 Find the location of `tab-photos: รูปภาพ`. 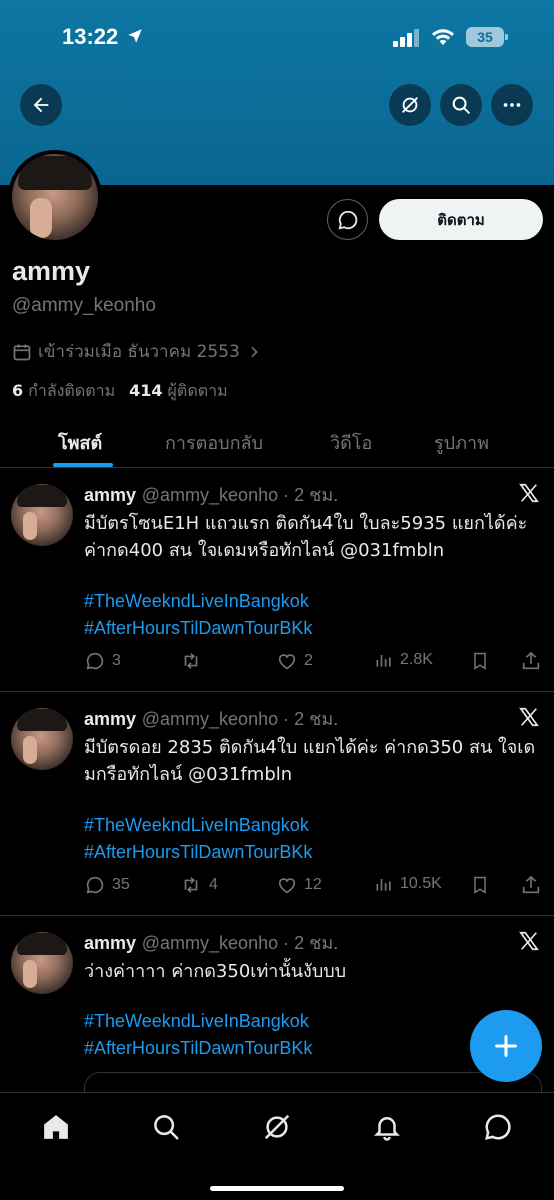

tab-photos: รูปภาพ is located at coordinates (461, 442).